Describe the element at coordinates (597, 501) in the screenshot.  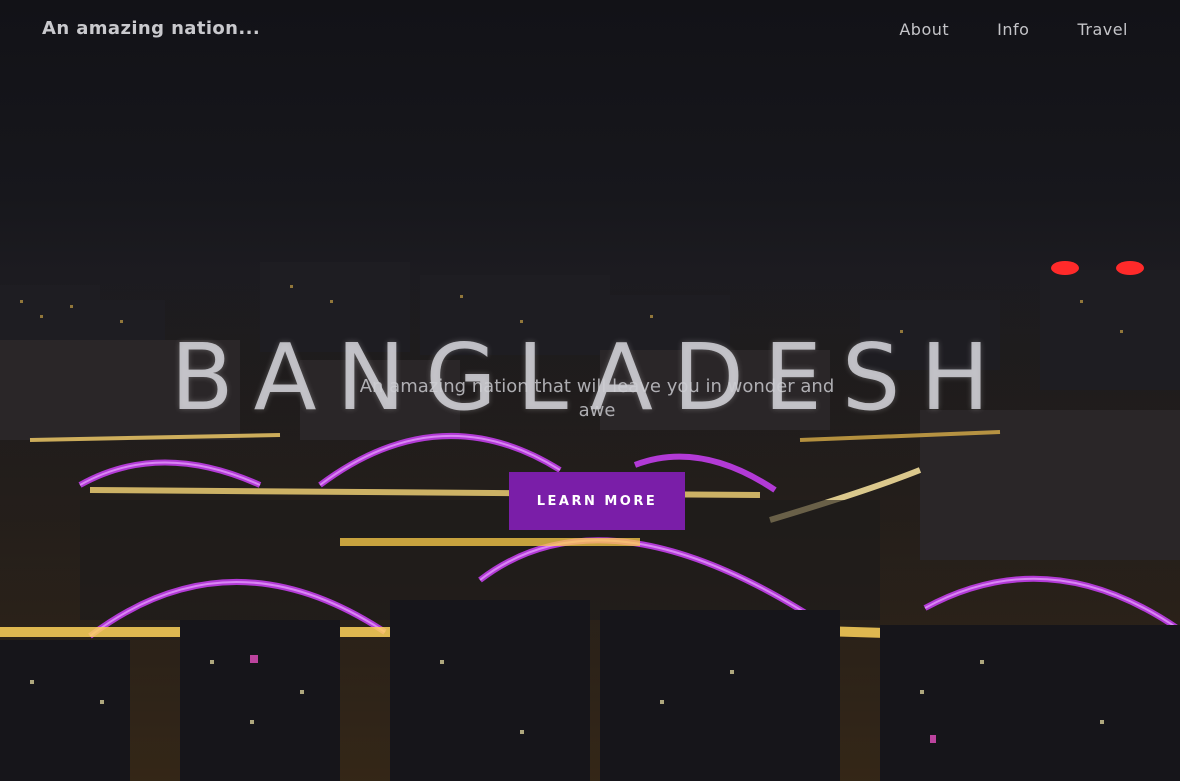
I see `learn-more-button: LEARN MORE` at that location.